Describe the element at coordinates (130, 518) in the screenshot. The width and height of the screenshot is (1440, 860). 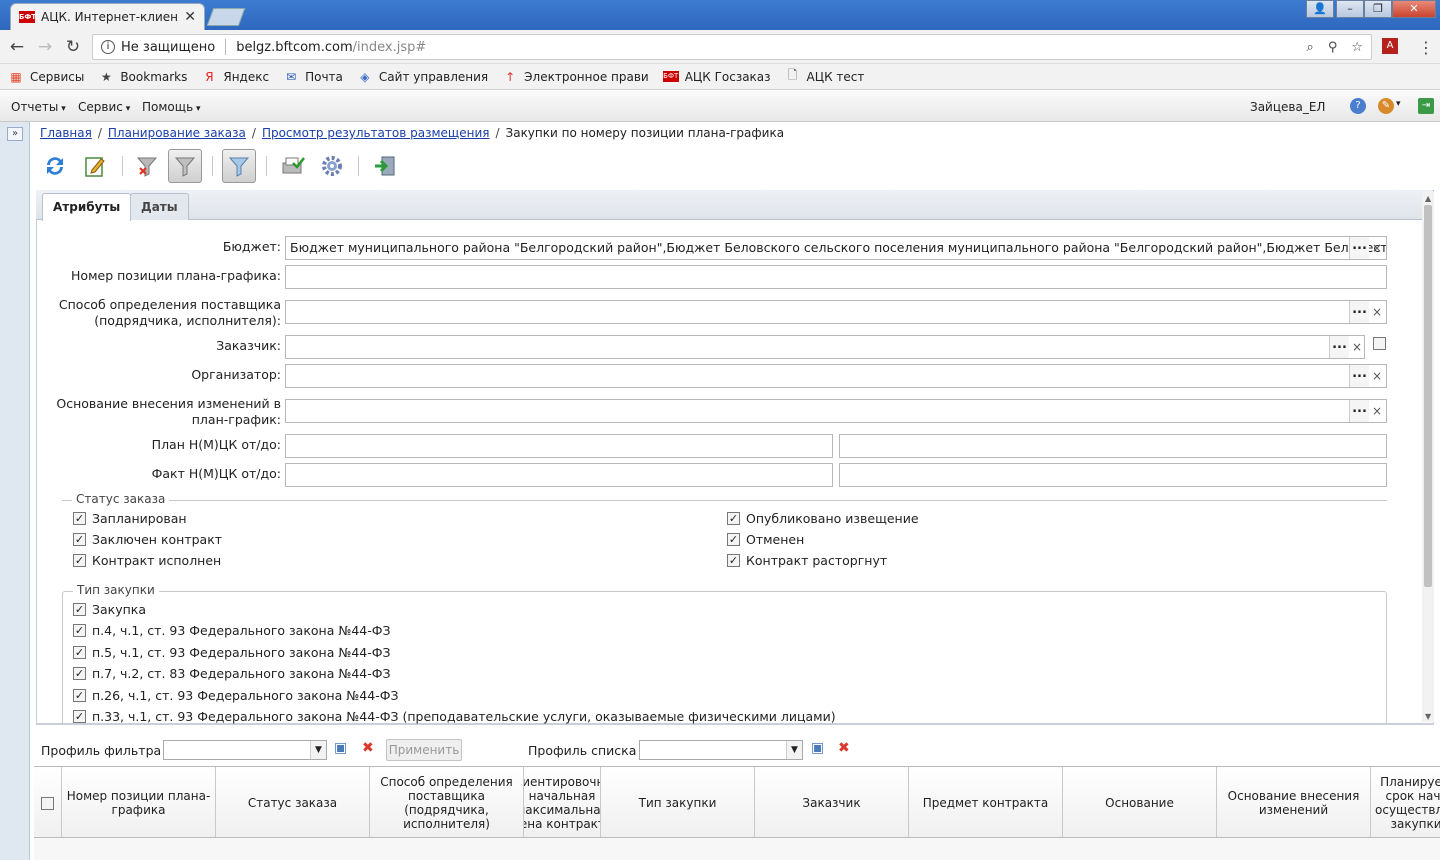
I see `status-planned-checkbox: ✓ Запланирован` at that location.